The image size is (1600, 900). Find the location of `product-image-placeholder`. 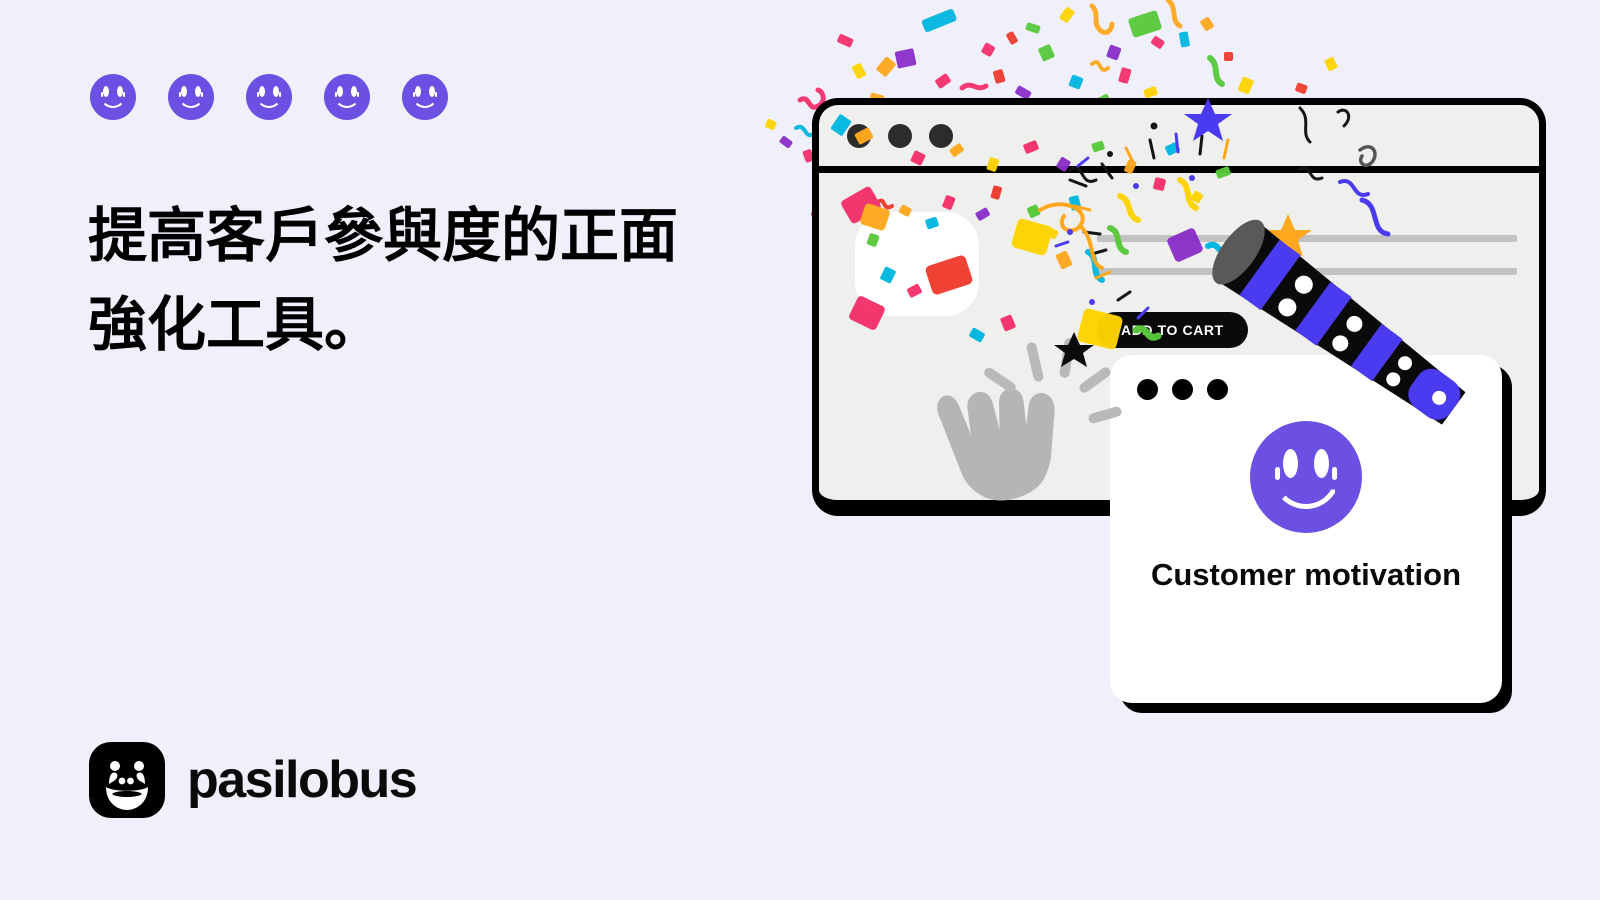

product-image-placeholder is located at coordinates (917, 264).